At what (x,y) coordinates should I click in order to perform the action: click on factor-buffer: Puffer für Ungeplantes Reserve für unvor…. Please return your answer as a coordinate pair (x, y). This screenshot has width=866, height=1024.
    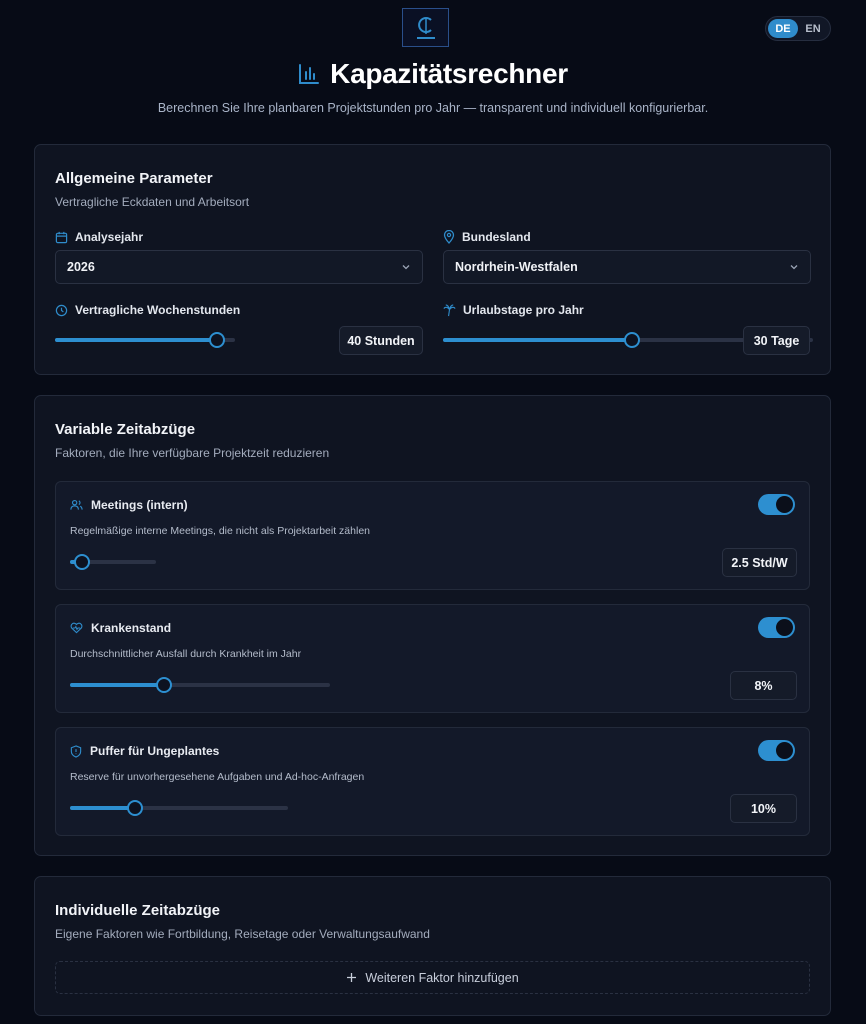
    Looking at the image, I should click on (432, 781).